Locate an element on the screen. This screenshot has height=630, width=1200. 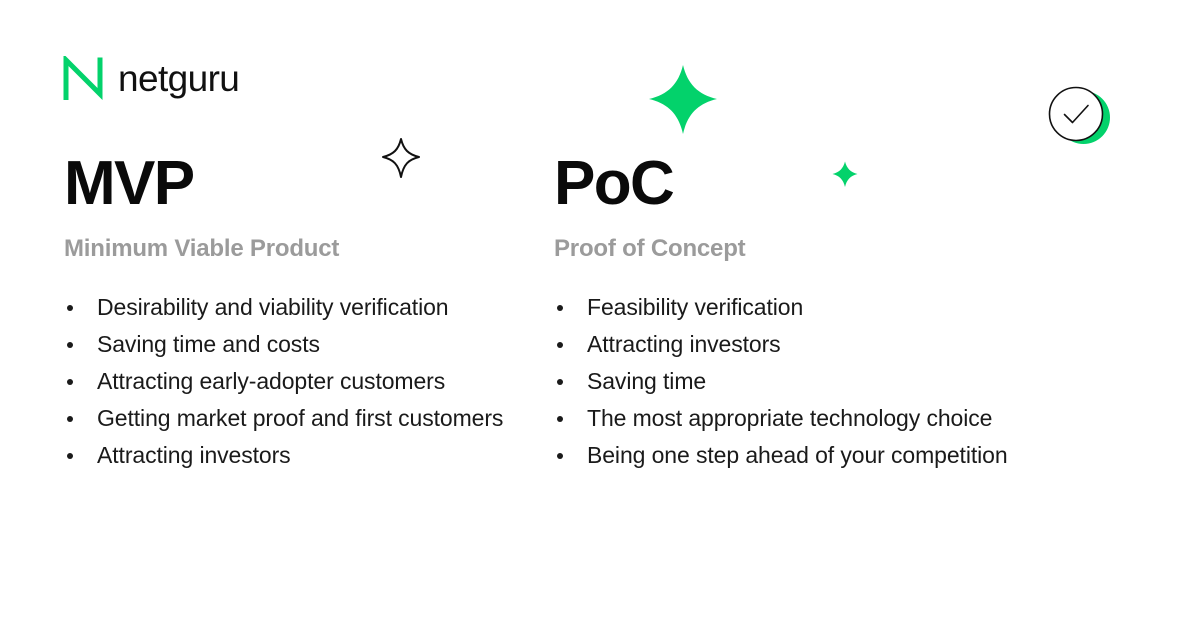
list-item: Saving time is located at coordinates (789, 381).